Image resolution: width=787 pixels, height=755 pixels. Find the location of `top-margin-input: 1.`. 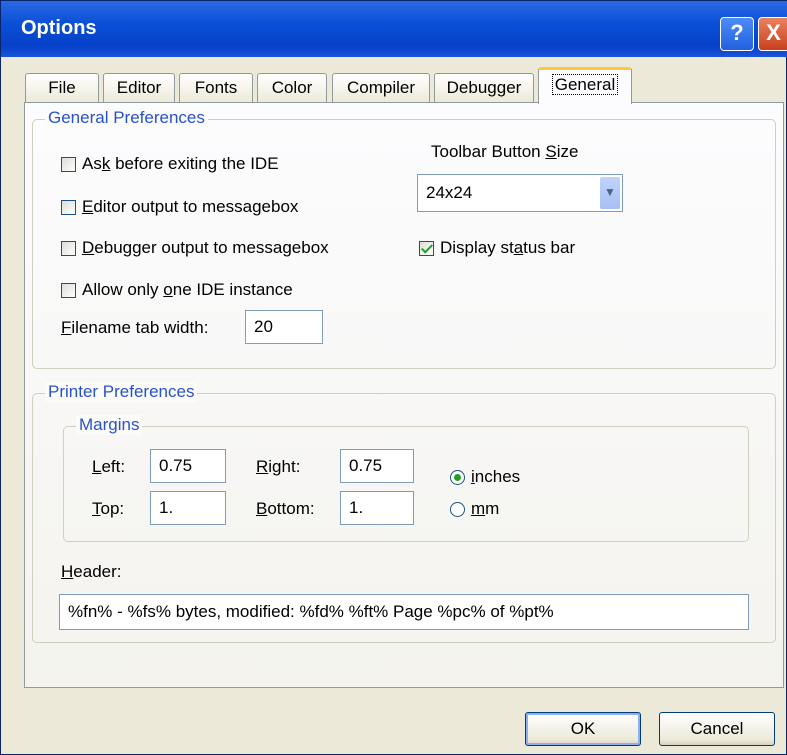

top-margin-input: 1. is located at coordinates (188, 508).